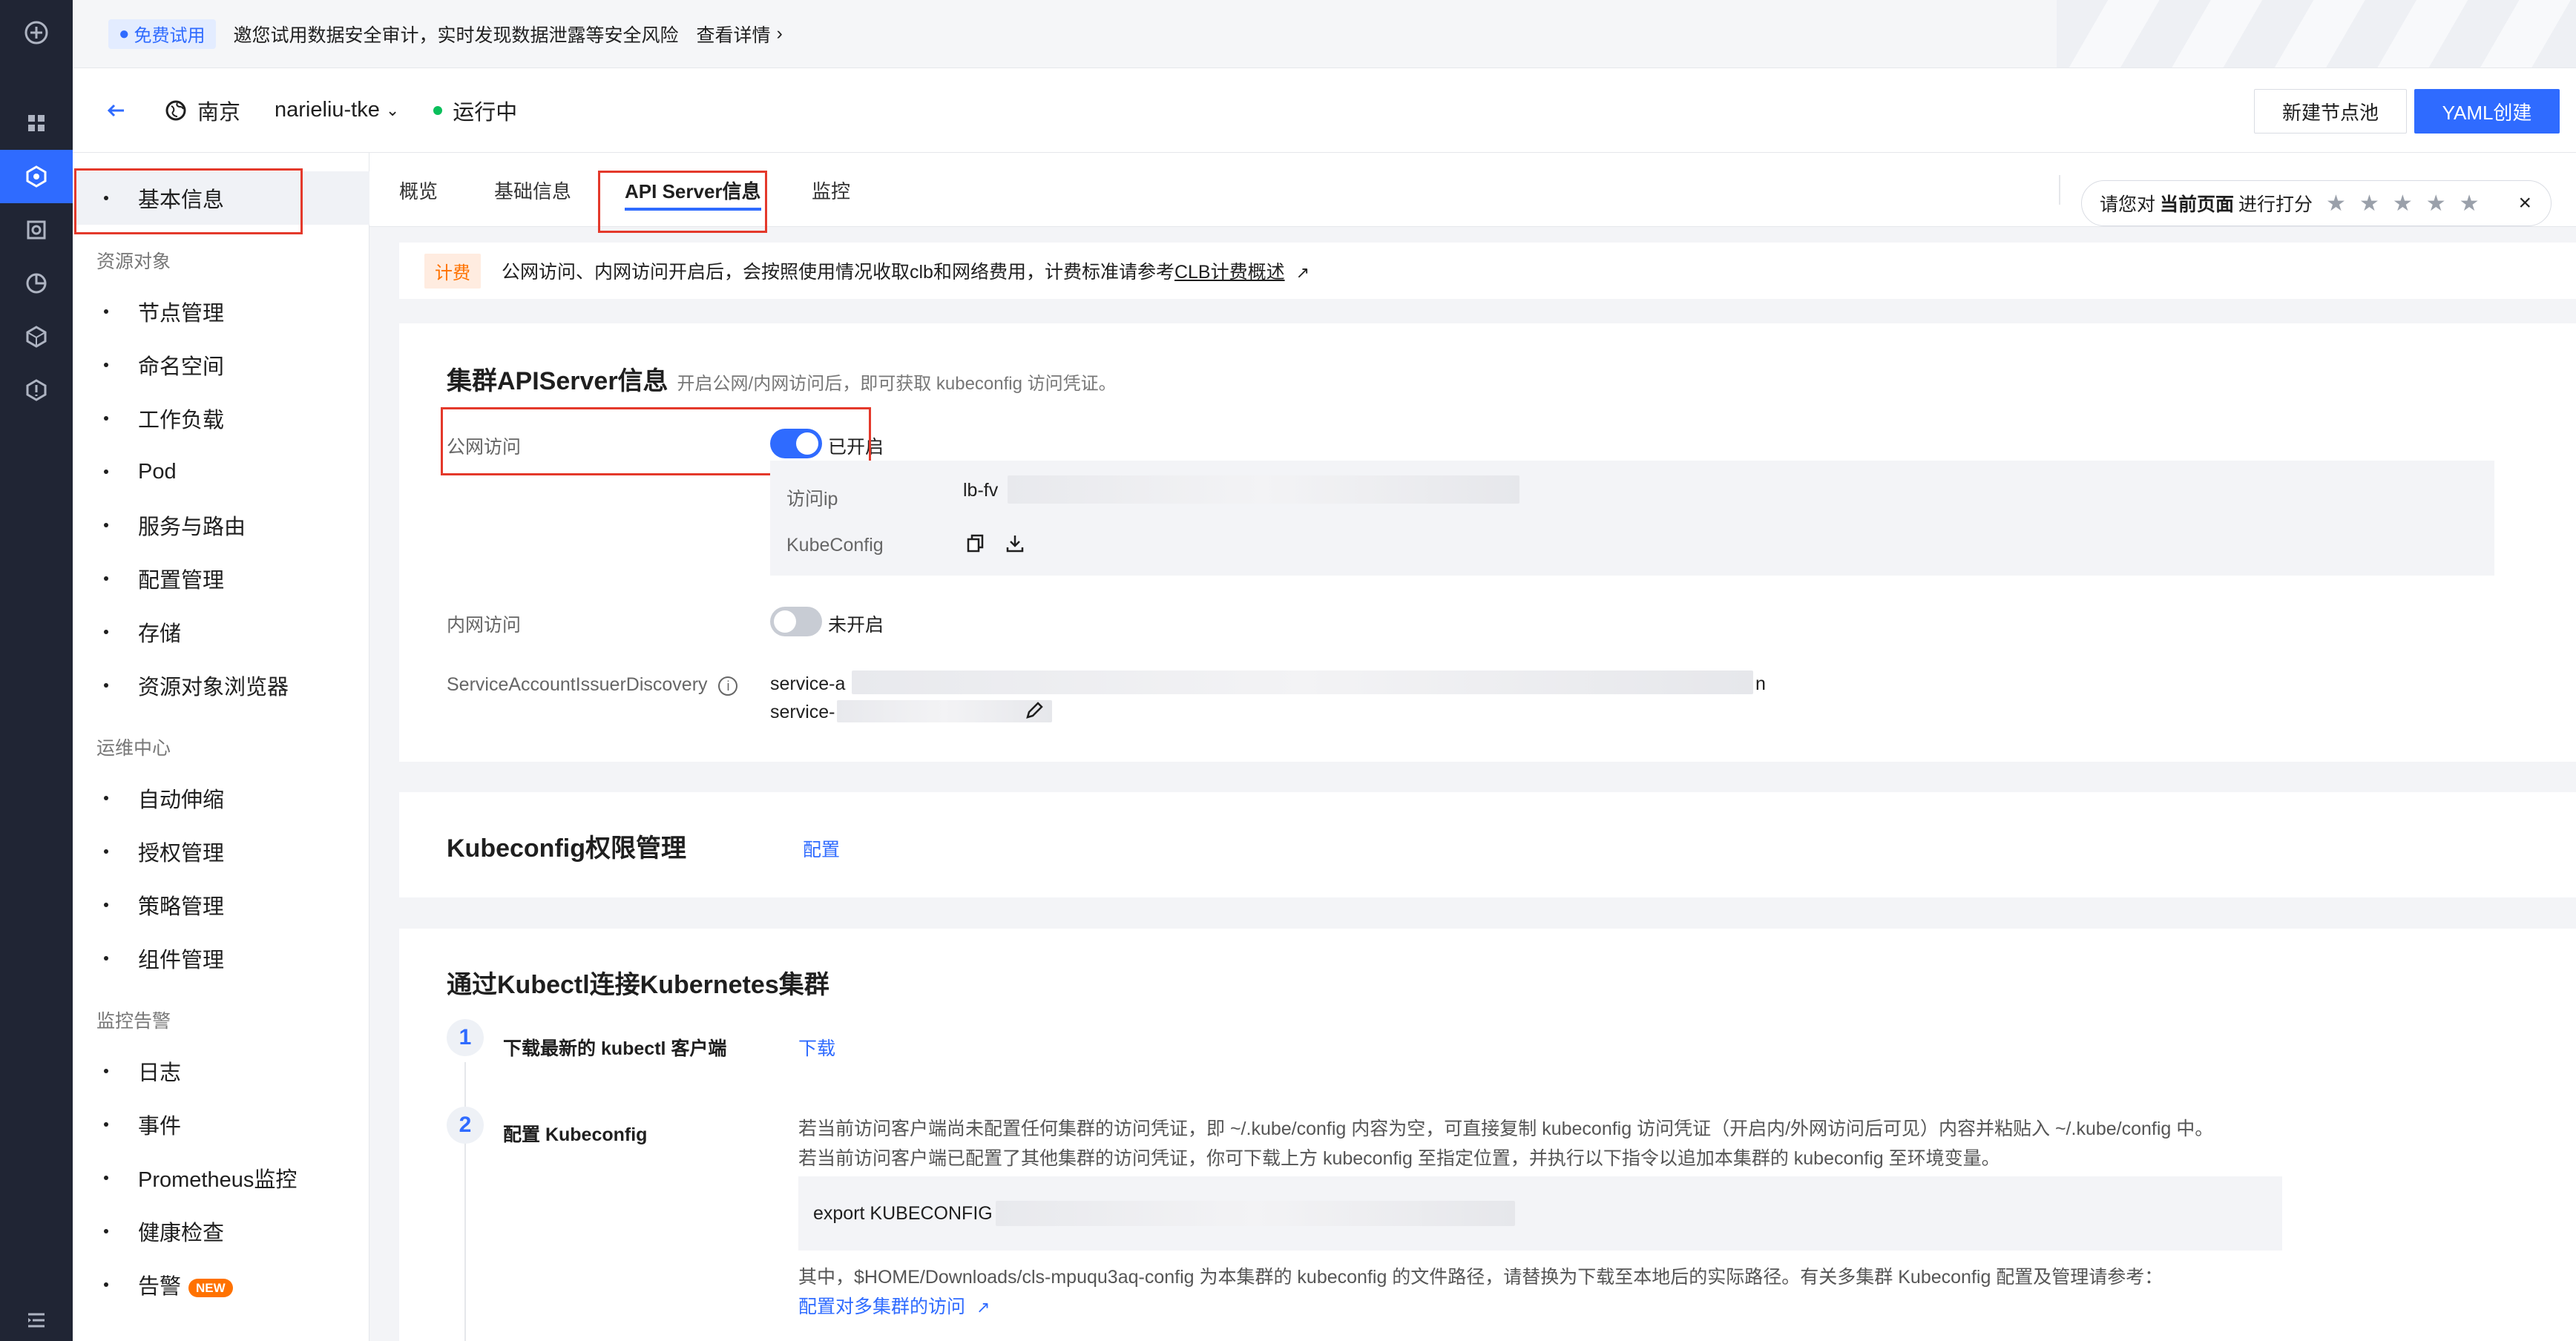 The width and height of the screenshot is (2576, 1341). What do you see at coordinates (2330, 112) in the screenshot?
I see `new-nodepool-button: 新建节点池` at bounding box center [2330, 112].